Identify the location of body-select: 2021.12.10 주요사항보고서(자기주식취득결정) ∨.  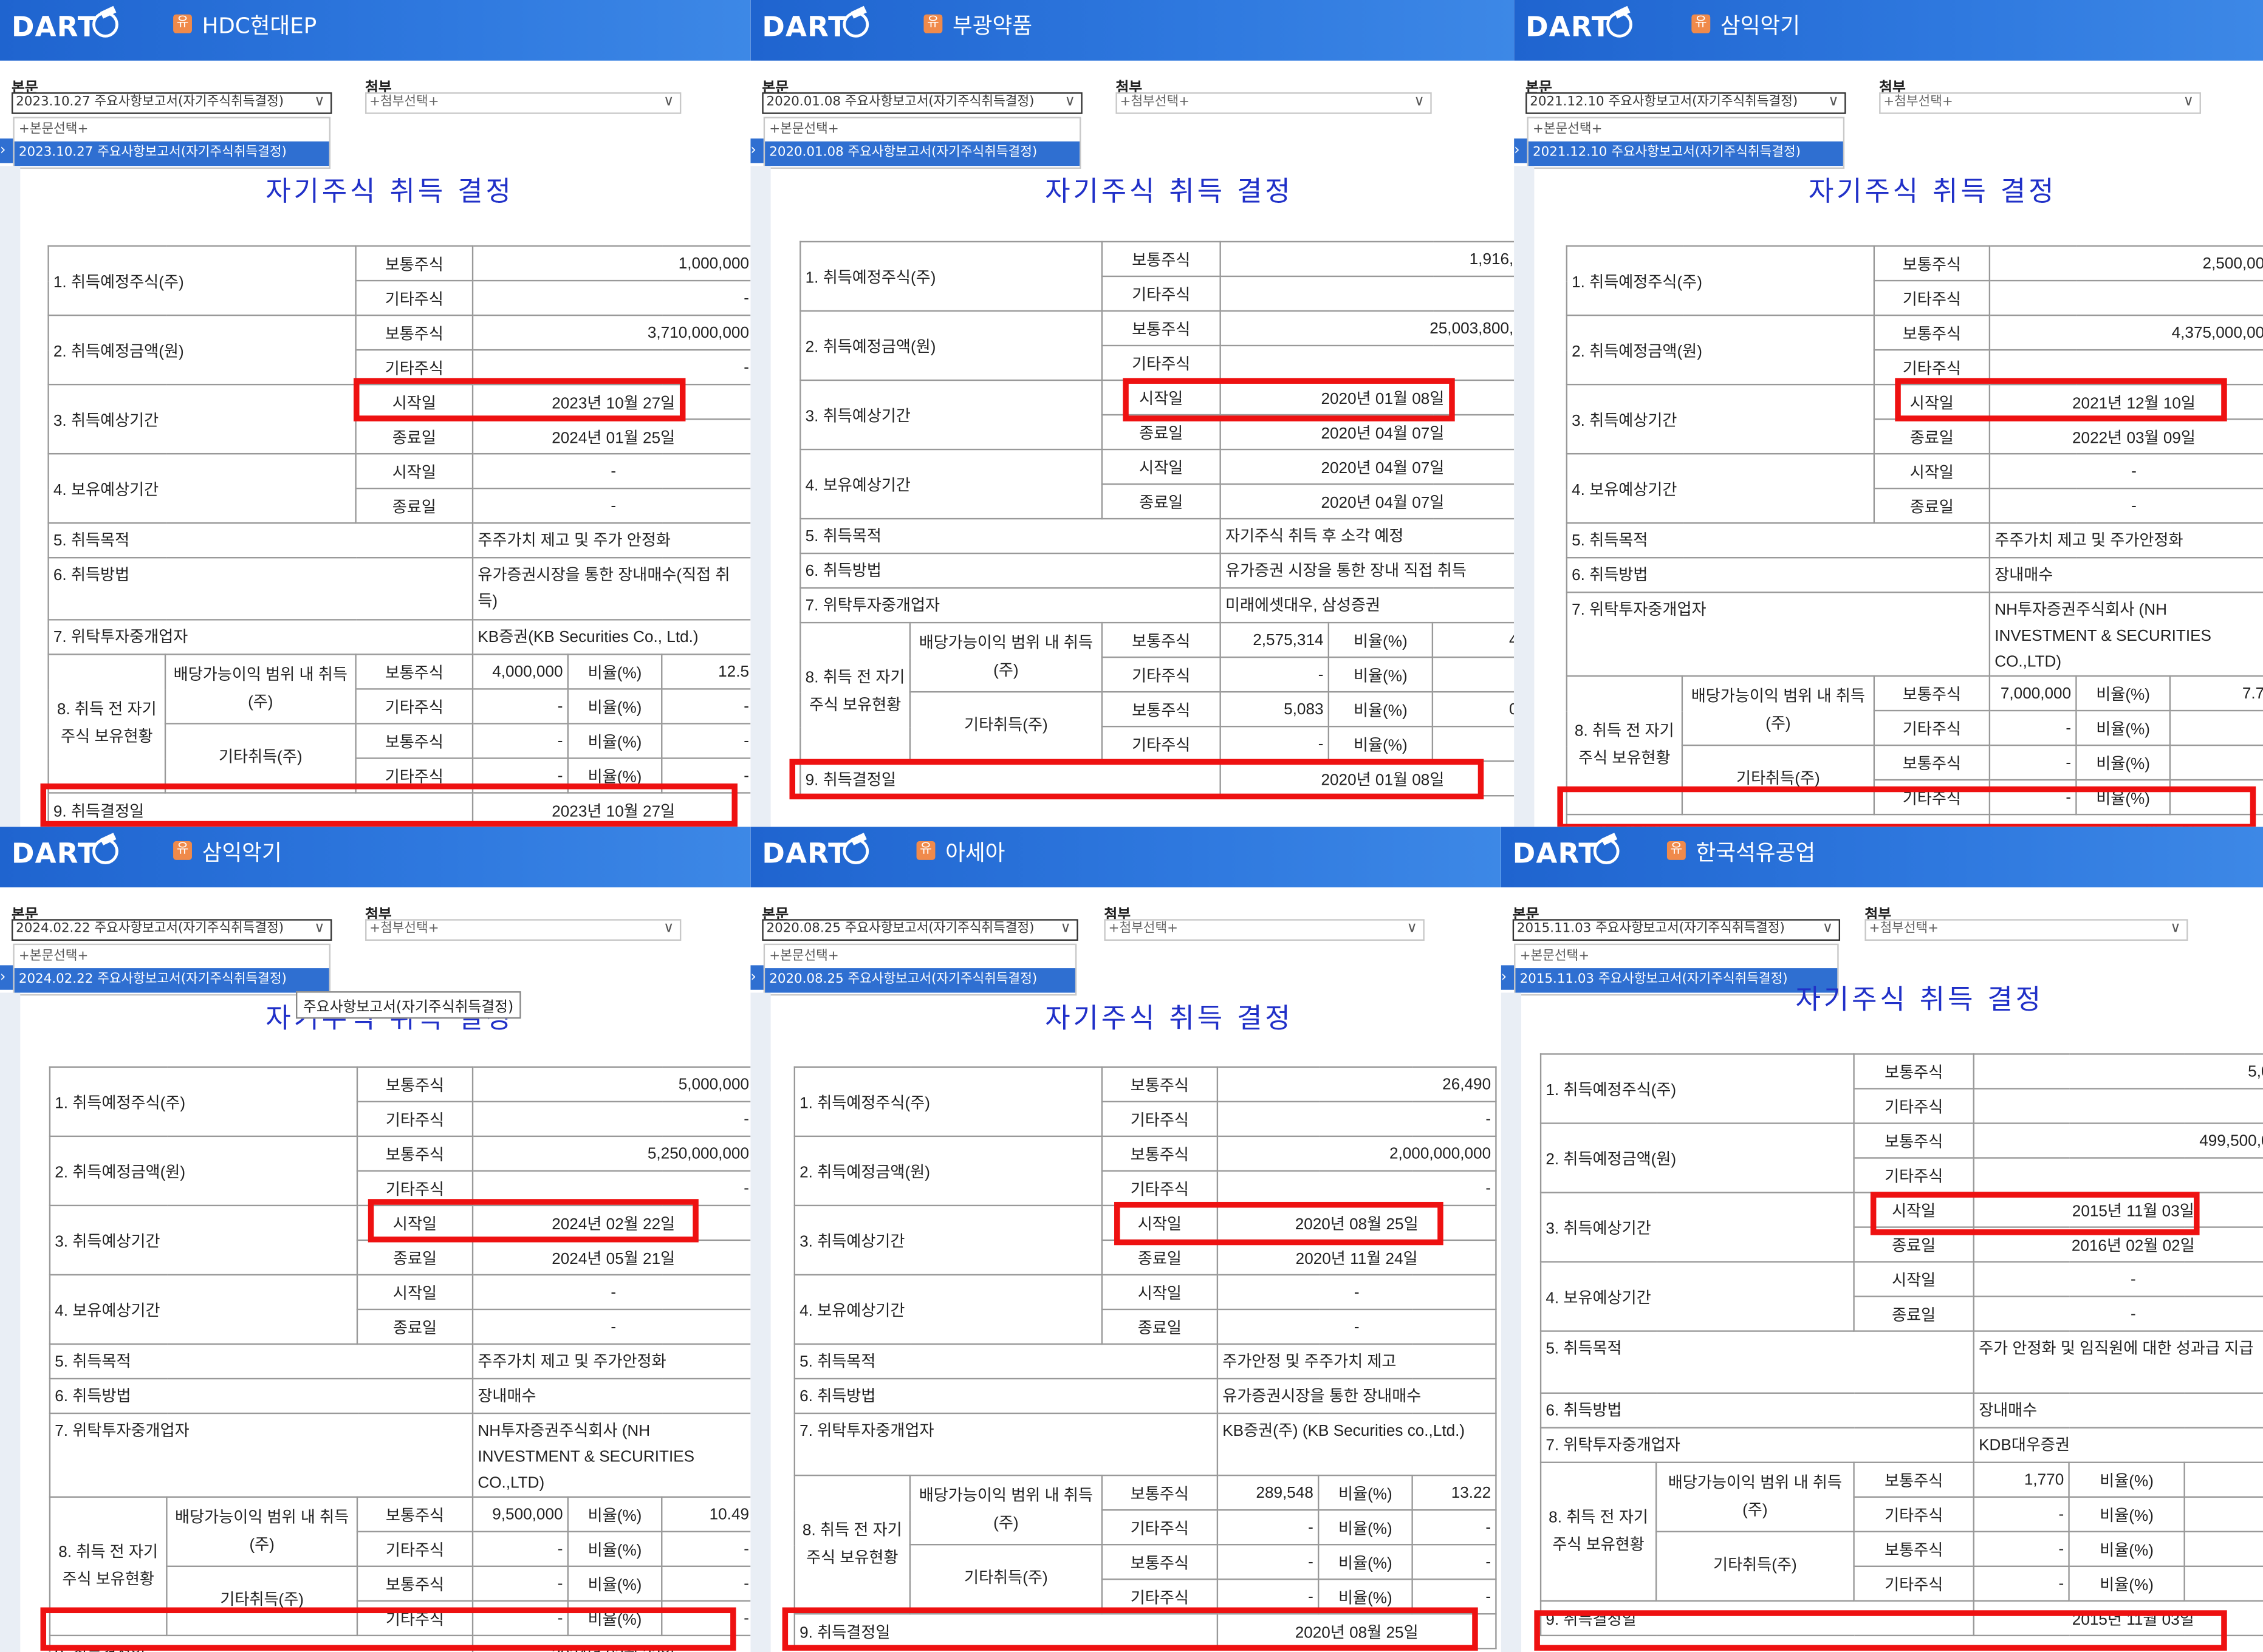
(1685, 103).